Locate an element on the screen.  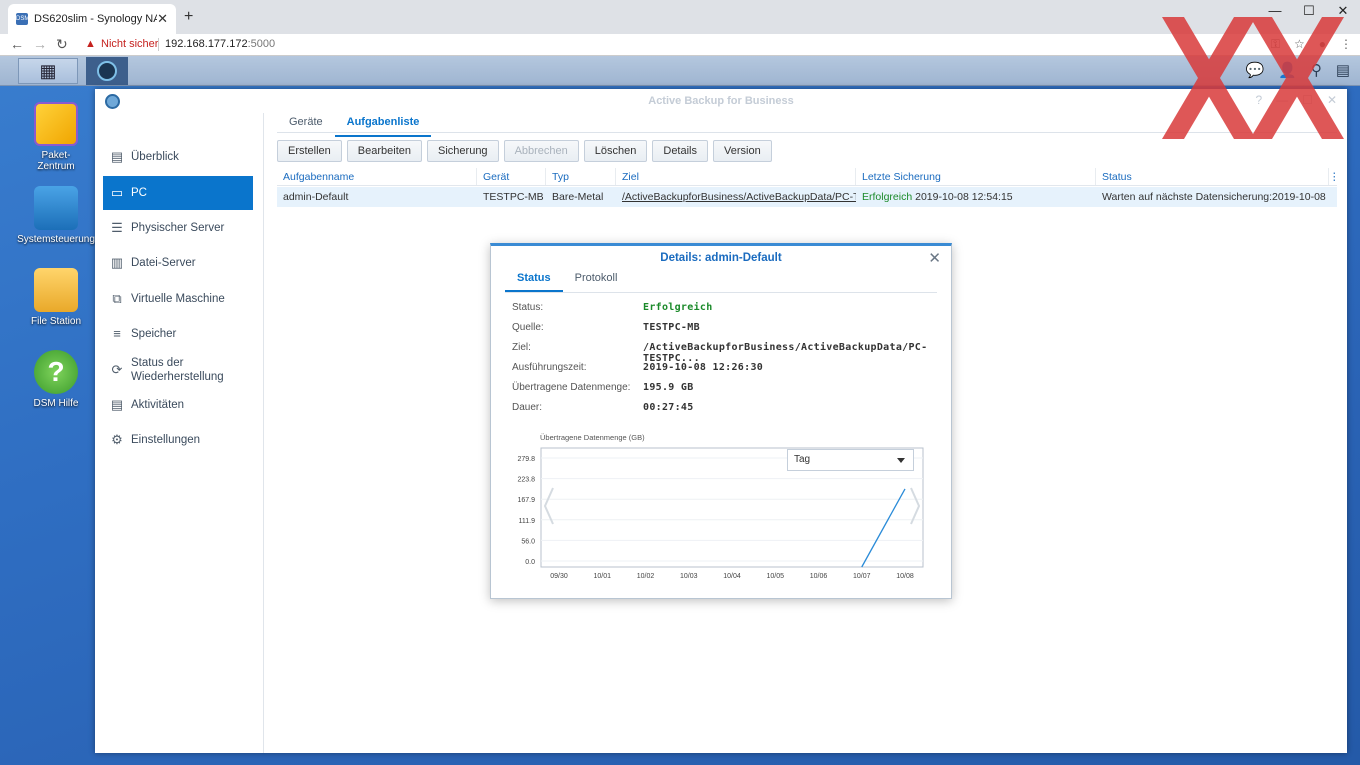
pc-icon: ▭ is located at coordinates (117, 192).